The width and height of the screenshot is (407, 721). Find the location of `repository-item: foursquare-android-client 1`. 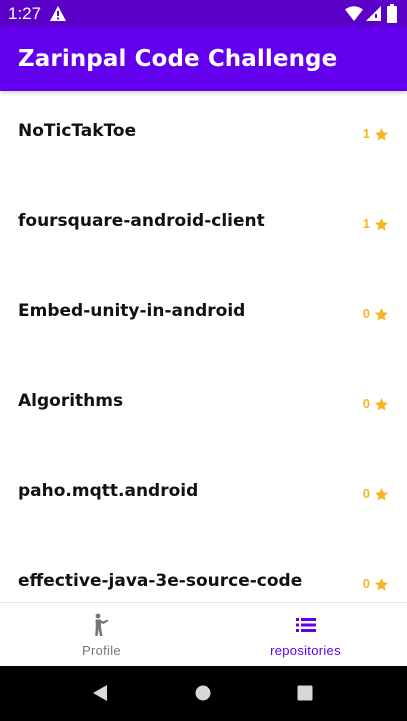

repository-item: foursquare-android-client 1 is located at coordinates (203, 226).